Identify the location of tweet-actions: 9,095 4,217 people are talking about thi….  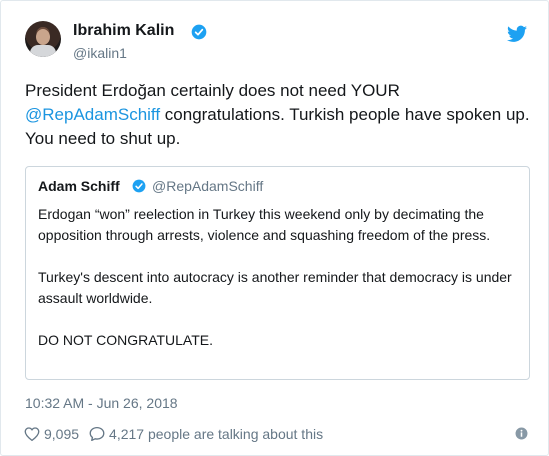
(173, 434).